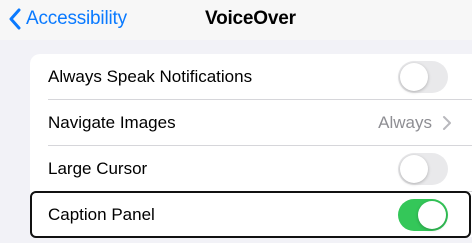  Describe the element at coordinates (98, 168) in the screenshot. I see `setting-label: Large Cursor` at that location.